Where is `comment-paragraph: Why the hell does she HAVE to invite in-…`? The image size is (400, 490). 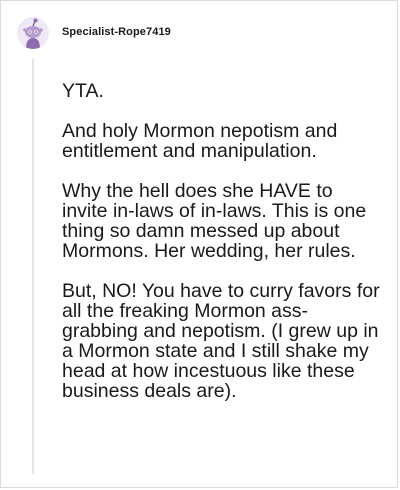
comment-paragraph: Why the hell does she HAVE to invite in-… is located at coordinates (214, 221).